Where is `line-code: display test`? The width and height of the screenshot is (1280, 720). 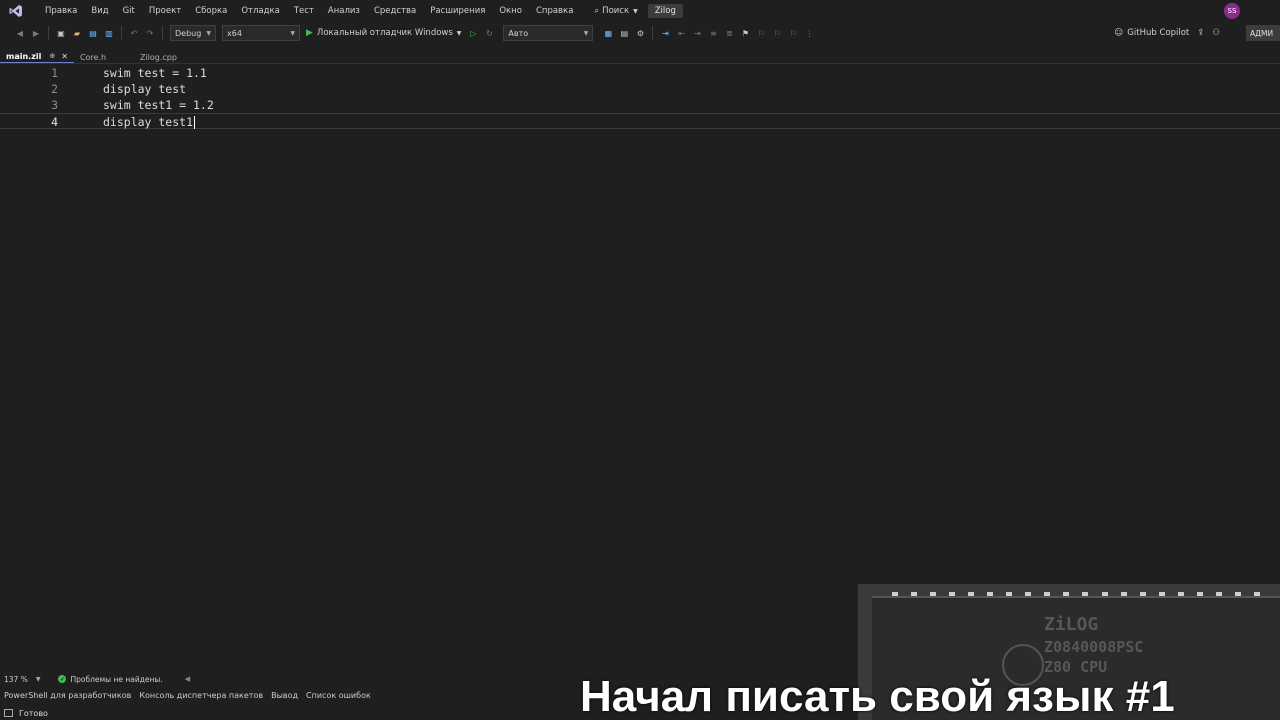
line-code: display test is located at coordinates (144, 89).